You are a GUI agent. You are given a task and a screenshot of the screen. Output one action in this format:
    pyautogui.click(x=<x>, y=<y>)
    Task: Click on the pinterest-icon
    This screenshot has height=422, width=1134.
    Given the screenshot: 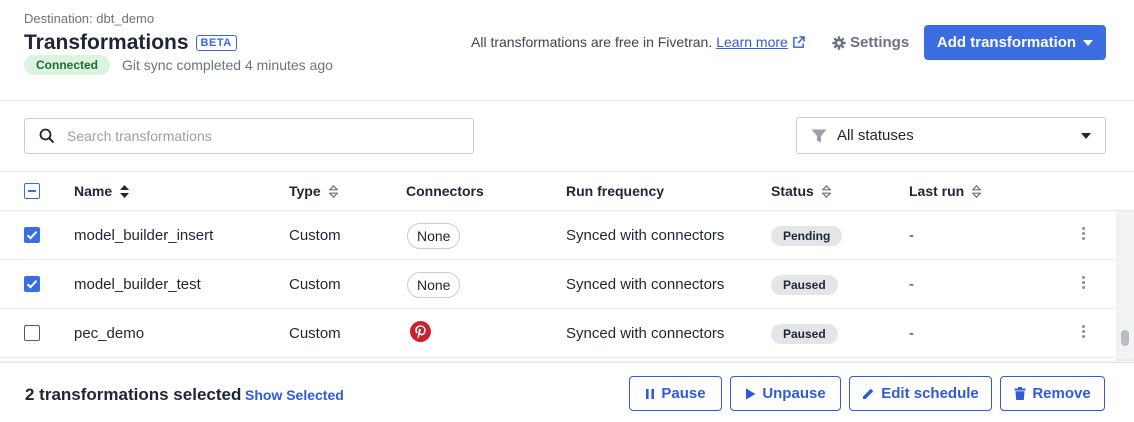 What is the action you would take?
    pyautogui.click(x=420, y=331)
    